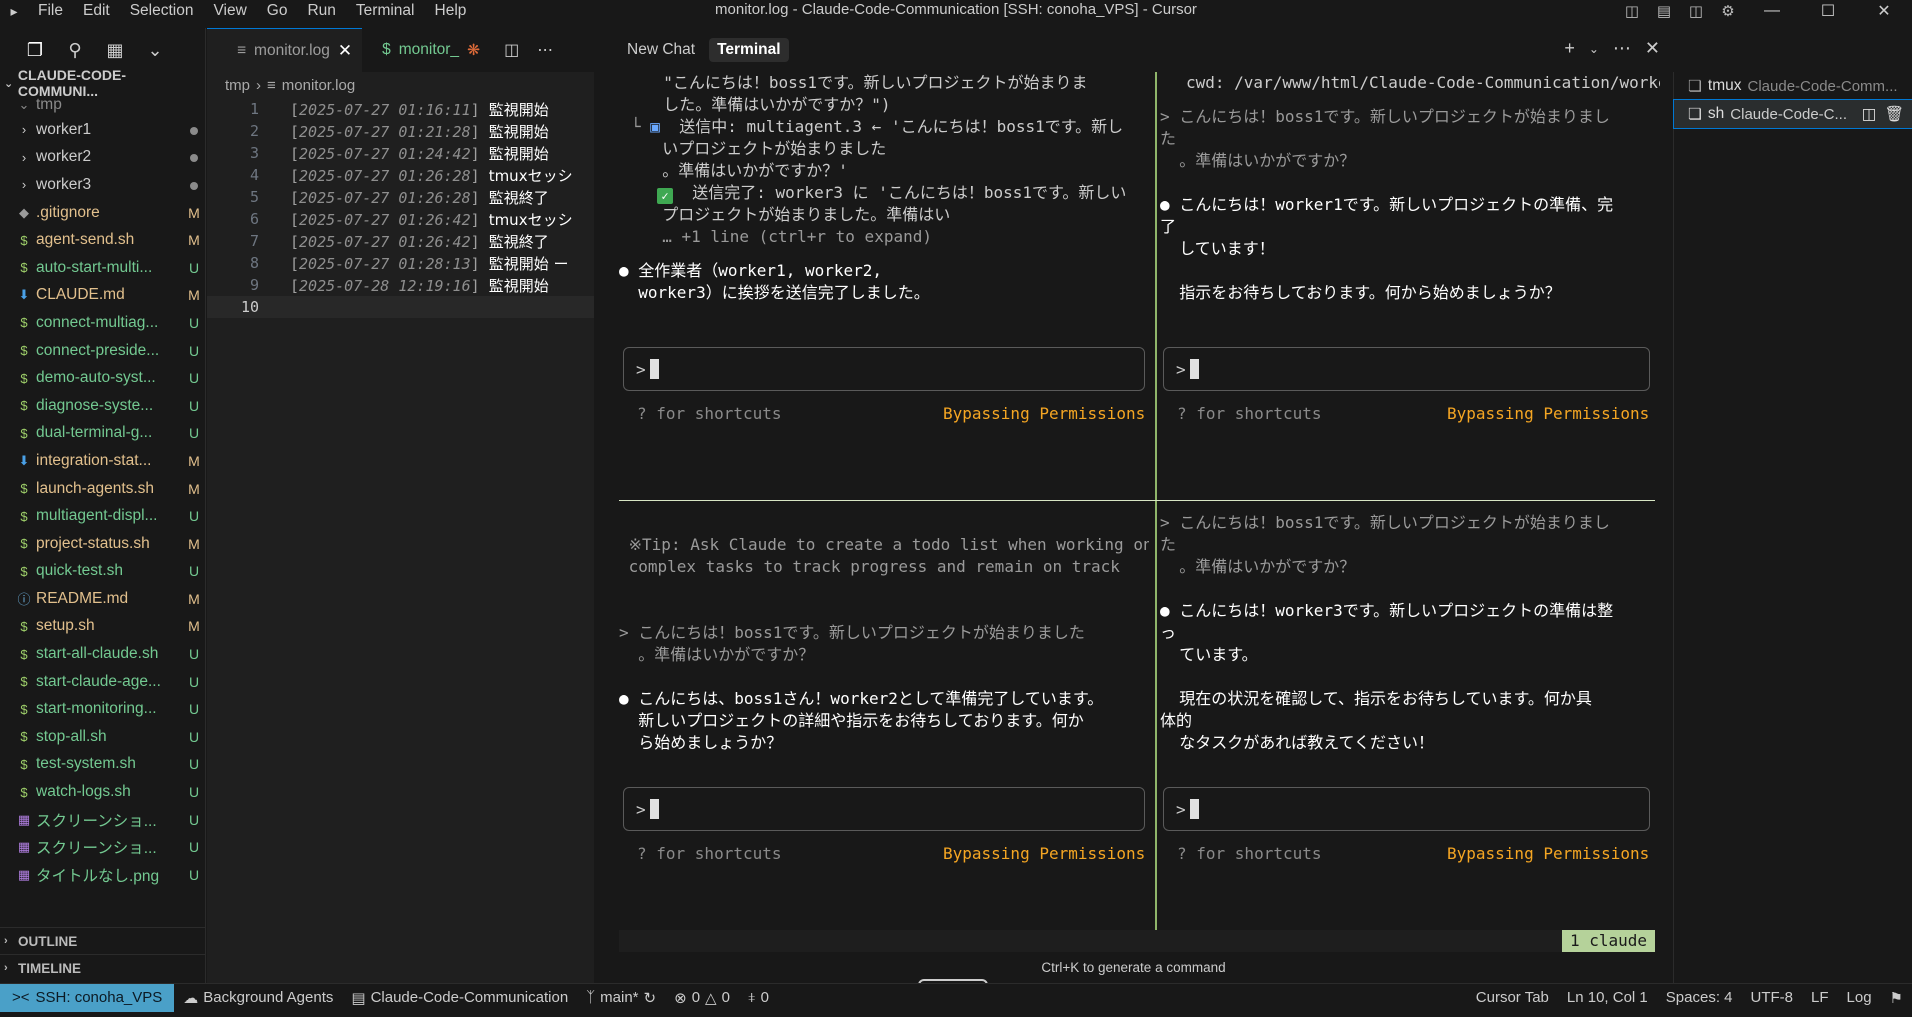  What do you see at coordinates (50, 11) in the screenshot?
I see `menu-file: File` at bounding box center [50, 11].